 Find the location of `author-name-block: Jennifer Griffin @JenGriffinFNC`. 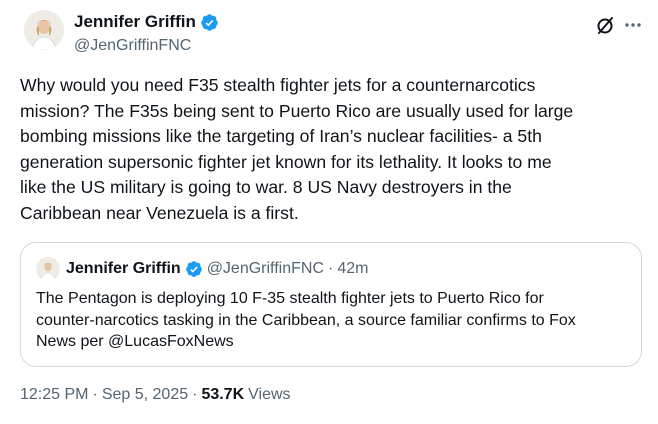

author-name-block: Jennifer Griffin @JenGriffinFNC is located at coordinates (146, 33).